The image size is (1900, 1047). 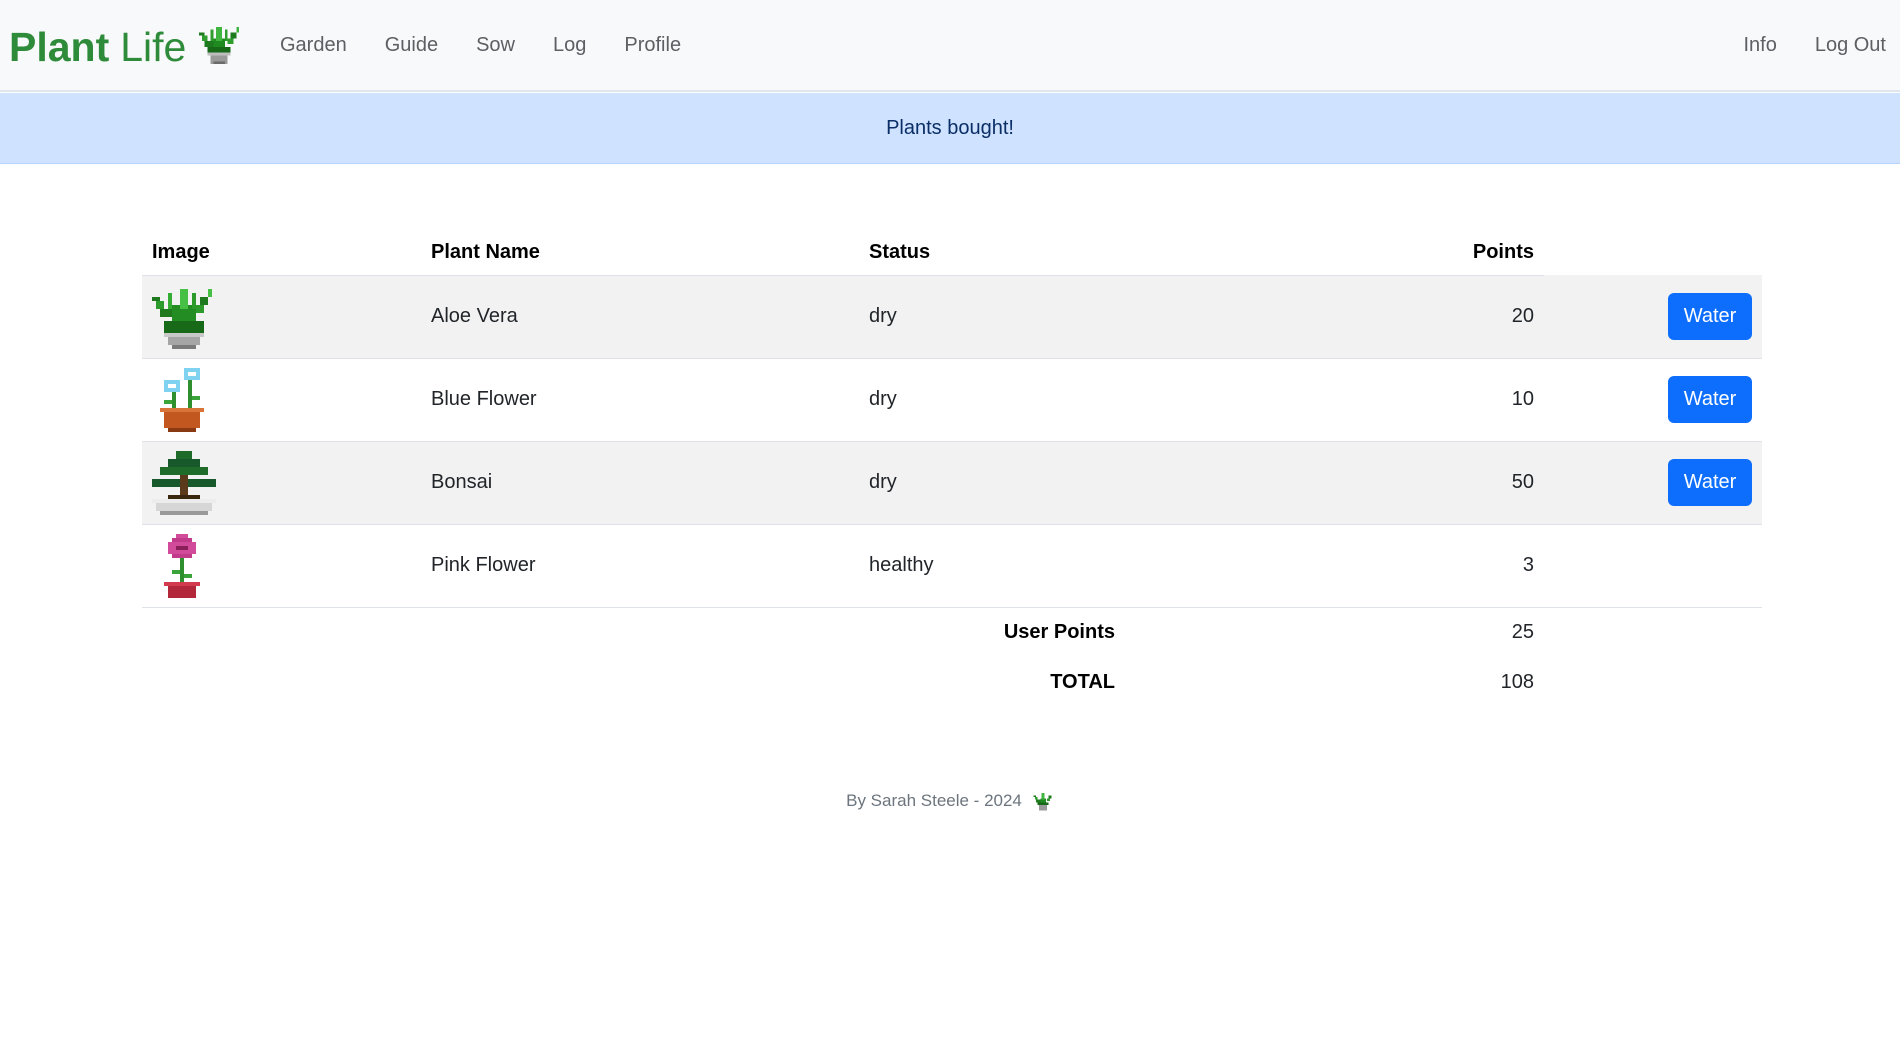 What do you see at coordinates (1759, 45) in the screenshot?
I see `nav-info: Info` at bounding box center [1759, 45].